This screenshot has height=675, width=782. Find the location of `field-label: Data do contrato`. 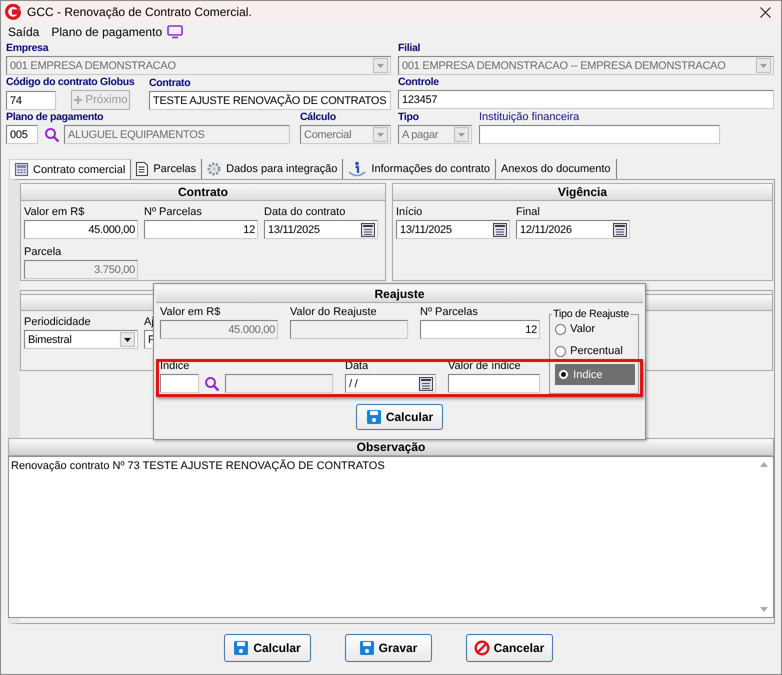

field-label: Data do contrato is located at coordinates (305, 213).